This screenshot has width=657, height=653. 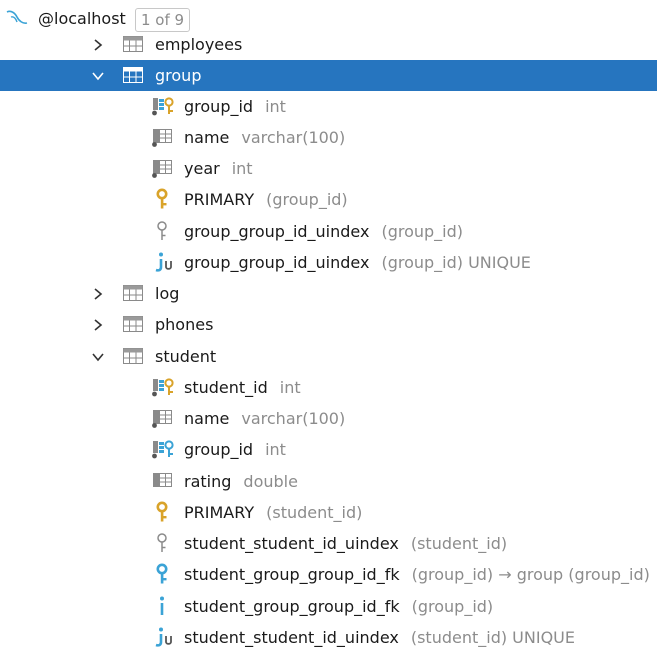 I want to click on foreign-key-icon, so click(x=162, y=574).